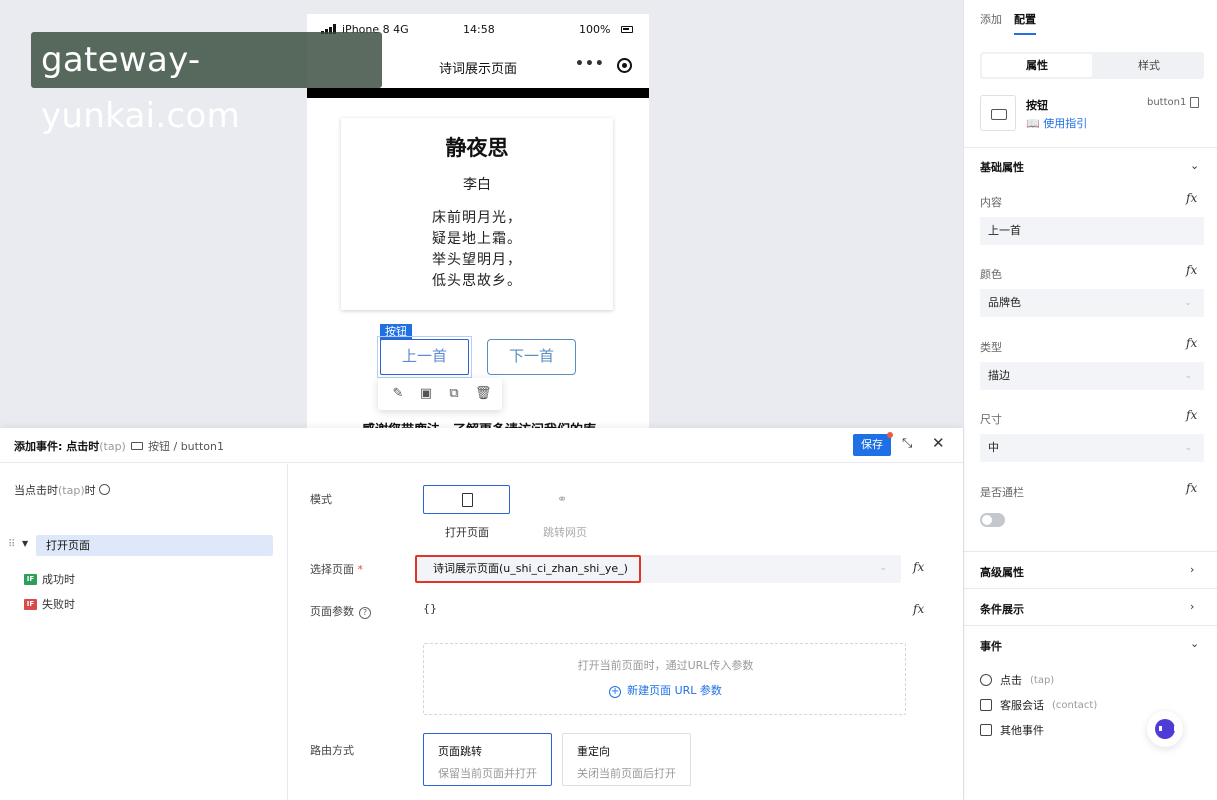  I want to click on delete-icon: 🗑, so click(483, 394).